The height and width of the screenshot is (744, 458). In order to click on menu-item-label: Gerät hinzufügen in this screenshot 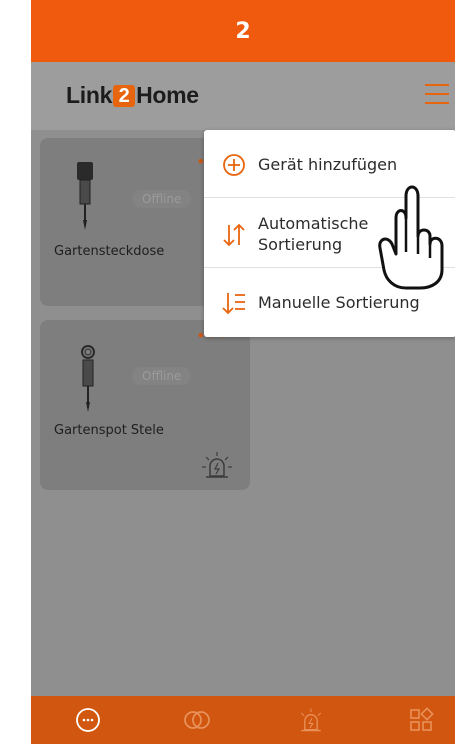, I will do `click(328, 164)`.